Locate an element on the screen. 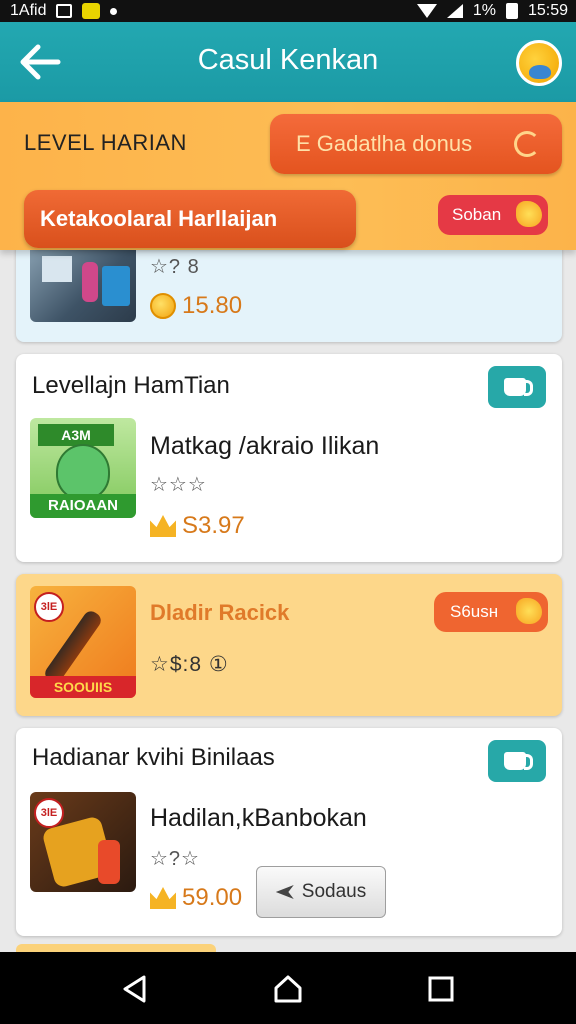 This screenshot has height=1024, width=576. action-pill: S6usн is located at coordinates (491, 612).